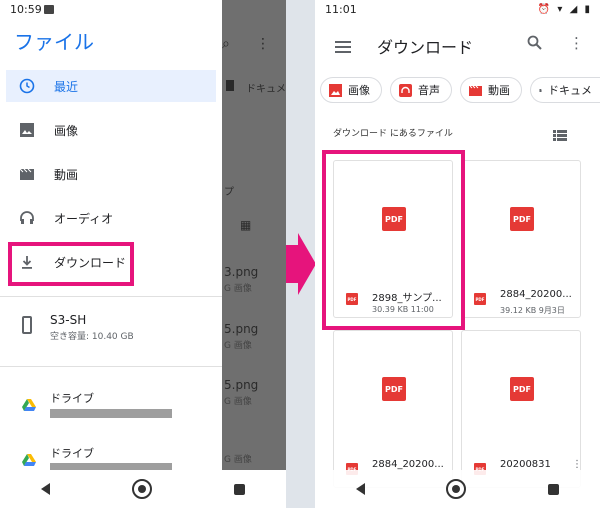 Image resolution: width=600 pixels, height=508 pixels. Describe the element at coordinates (66, 174) in the screenshot. I see `nav-item-label: 動画` at that location.